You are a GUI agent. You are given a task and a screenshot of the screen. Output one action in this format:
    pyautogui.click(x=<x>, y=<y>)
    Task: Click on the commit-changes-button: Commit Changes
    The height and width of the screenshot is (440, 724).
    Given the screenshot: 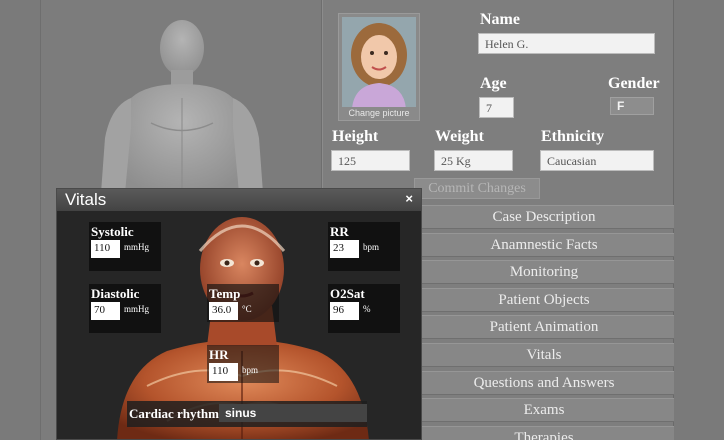 What is the action you would take?
    pyautogui.click(x=477, y=188)
    